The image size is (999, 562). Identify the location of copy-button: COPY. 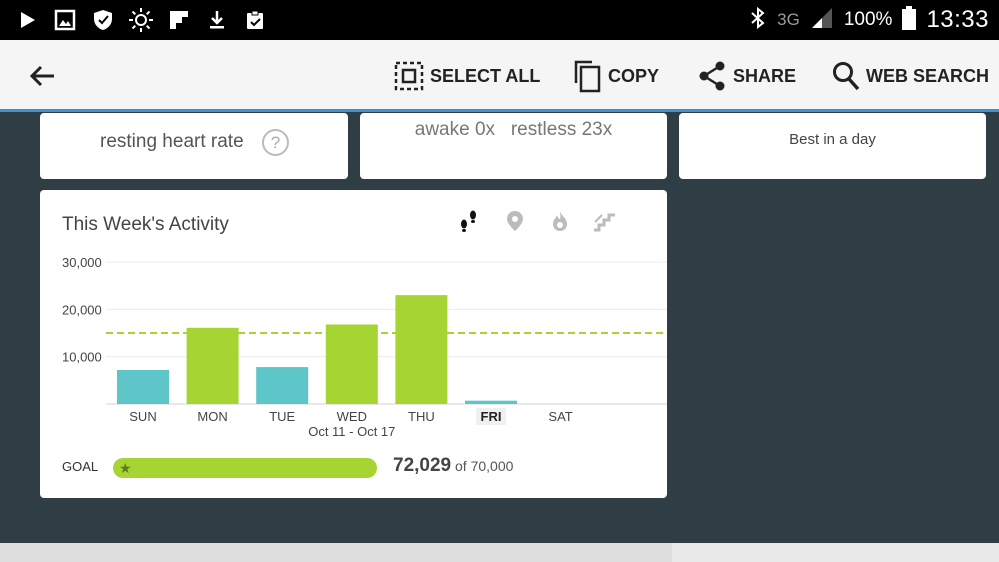
(615, 76).